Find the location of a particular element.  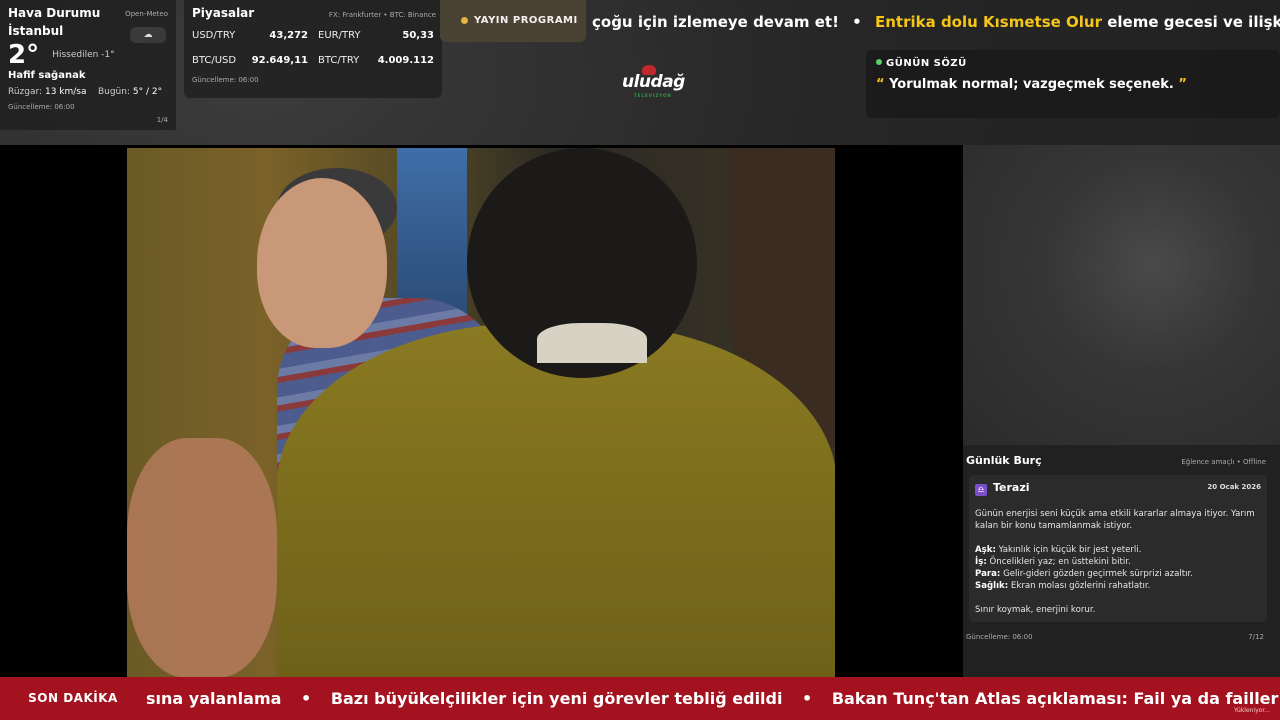

ticker-highlight: Entrika dolu Kısmetse Olur is located at coordinates (988, 22).